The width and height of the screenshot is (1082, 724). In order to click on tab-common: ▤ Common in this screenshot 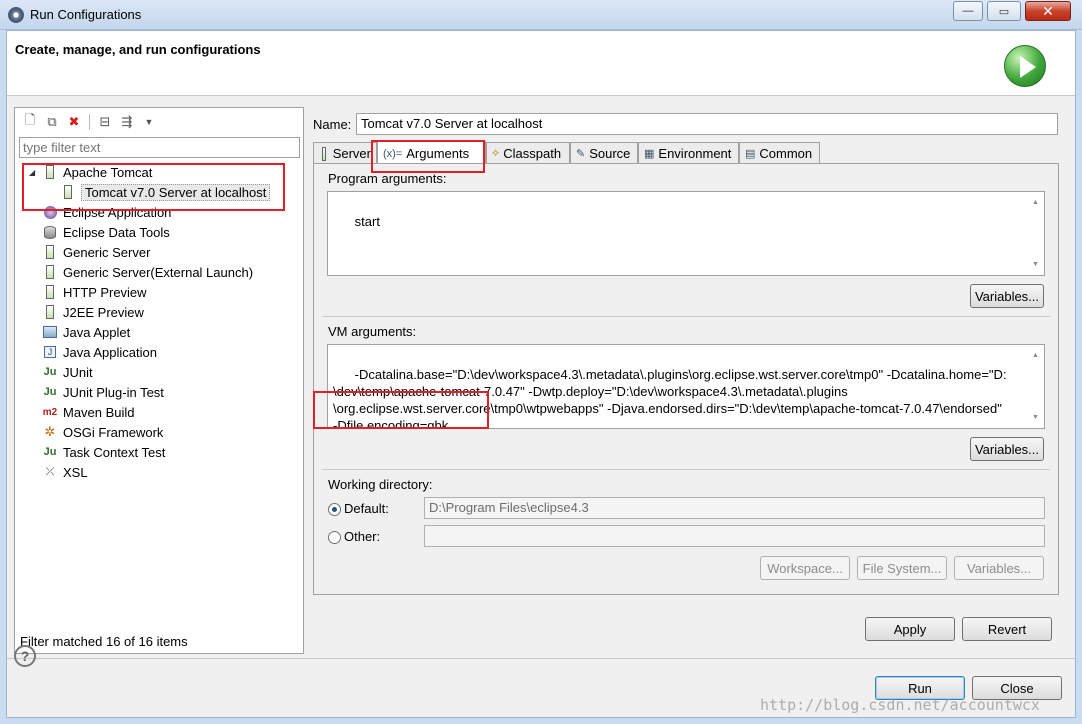, I will do `click(779, 153)`.